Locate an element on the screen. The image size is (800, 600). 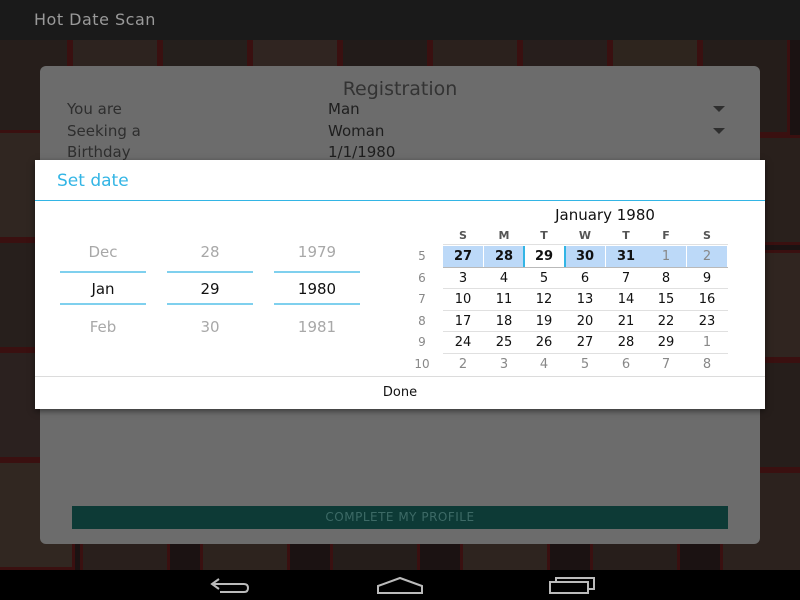
year-spinner: 1979 1980 1981 is located at coordinates (317, 288).